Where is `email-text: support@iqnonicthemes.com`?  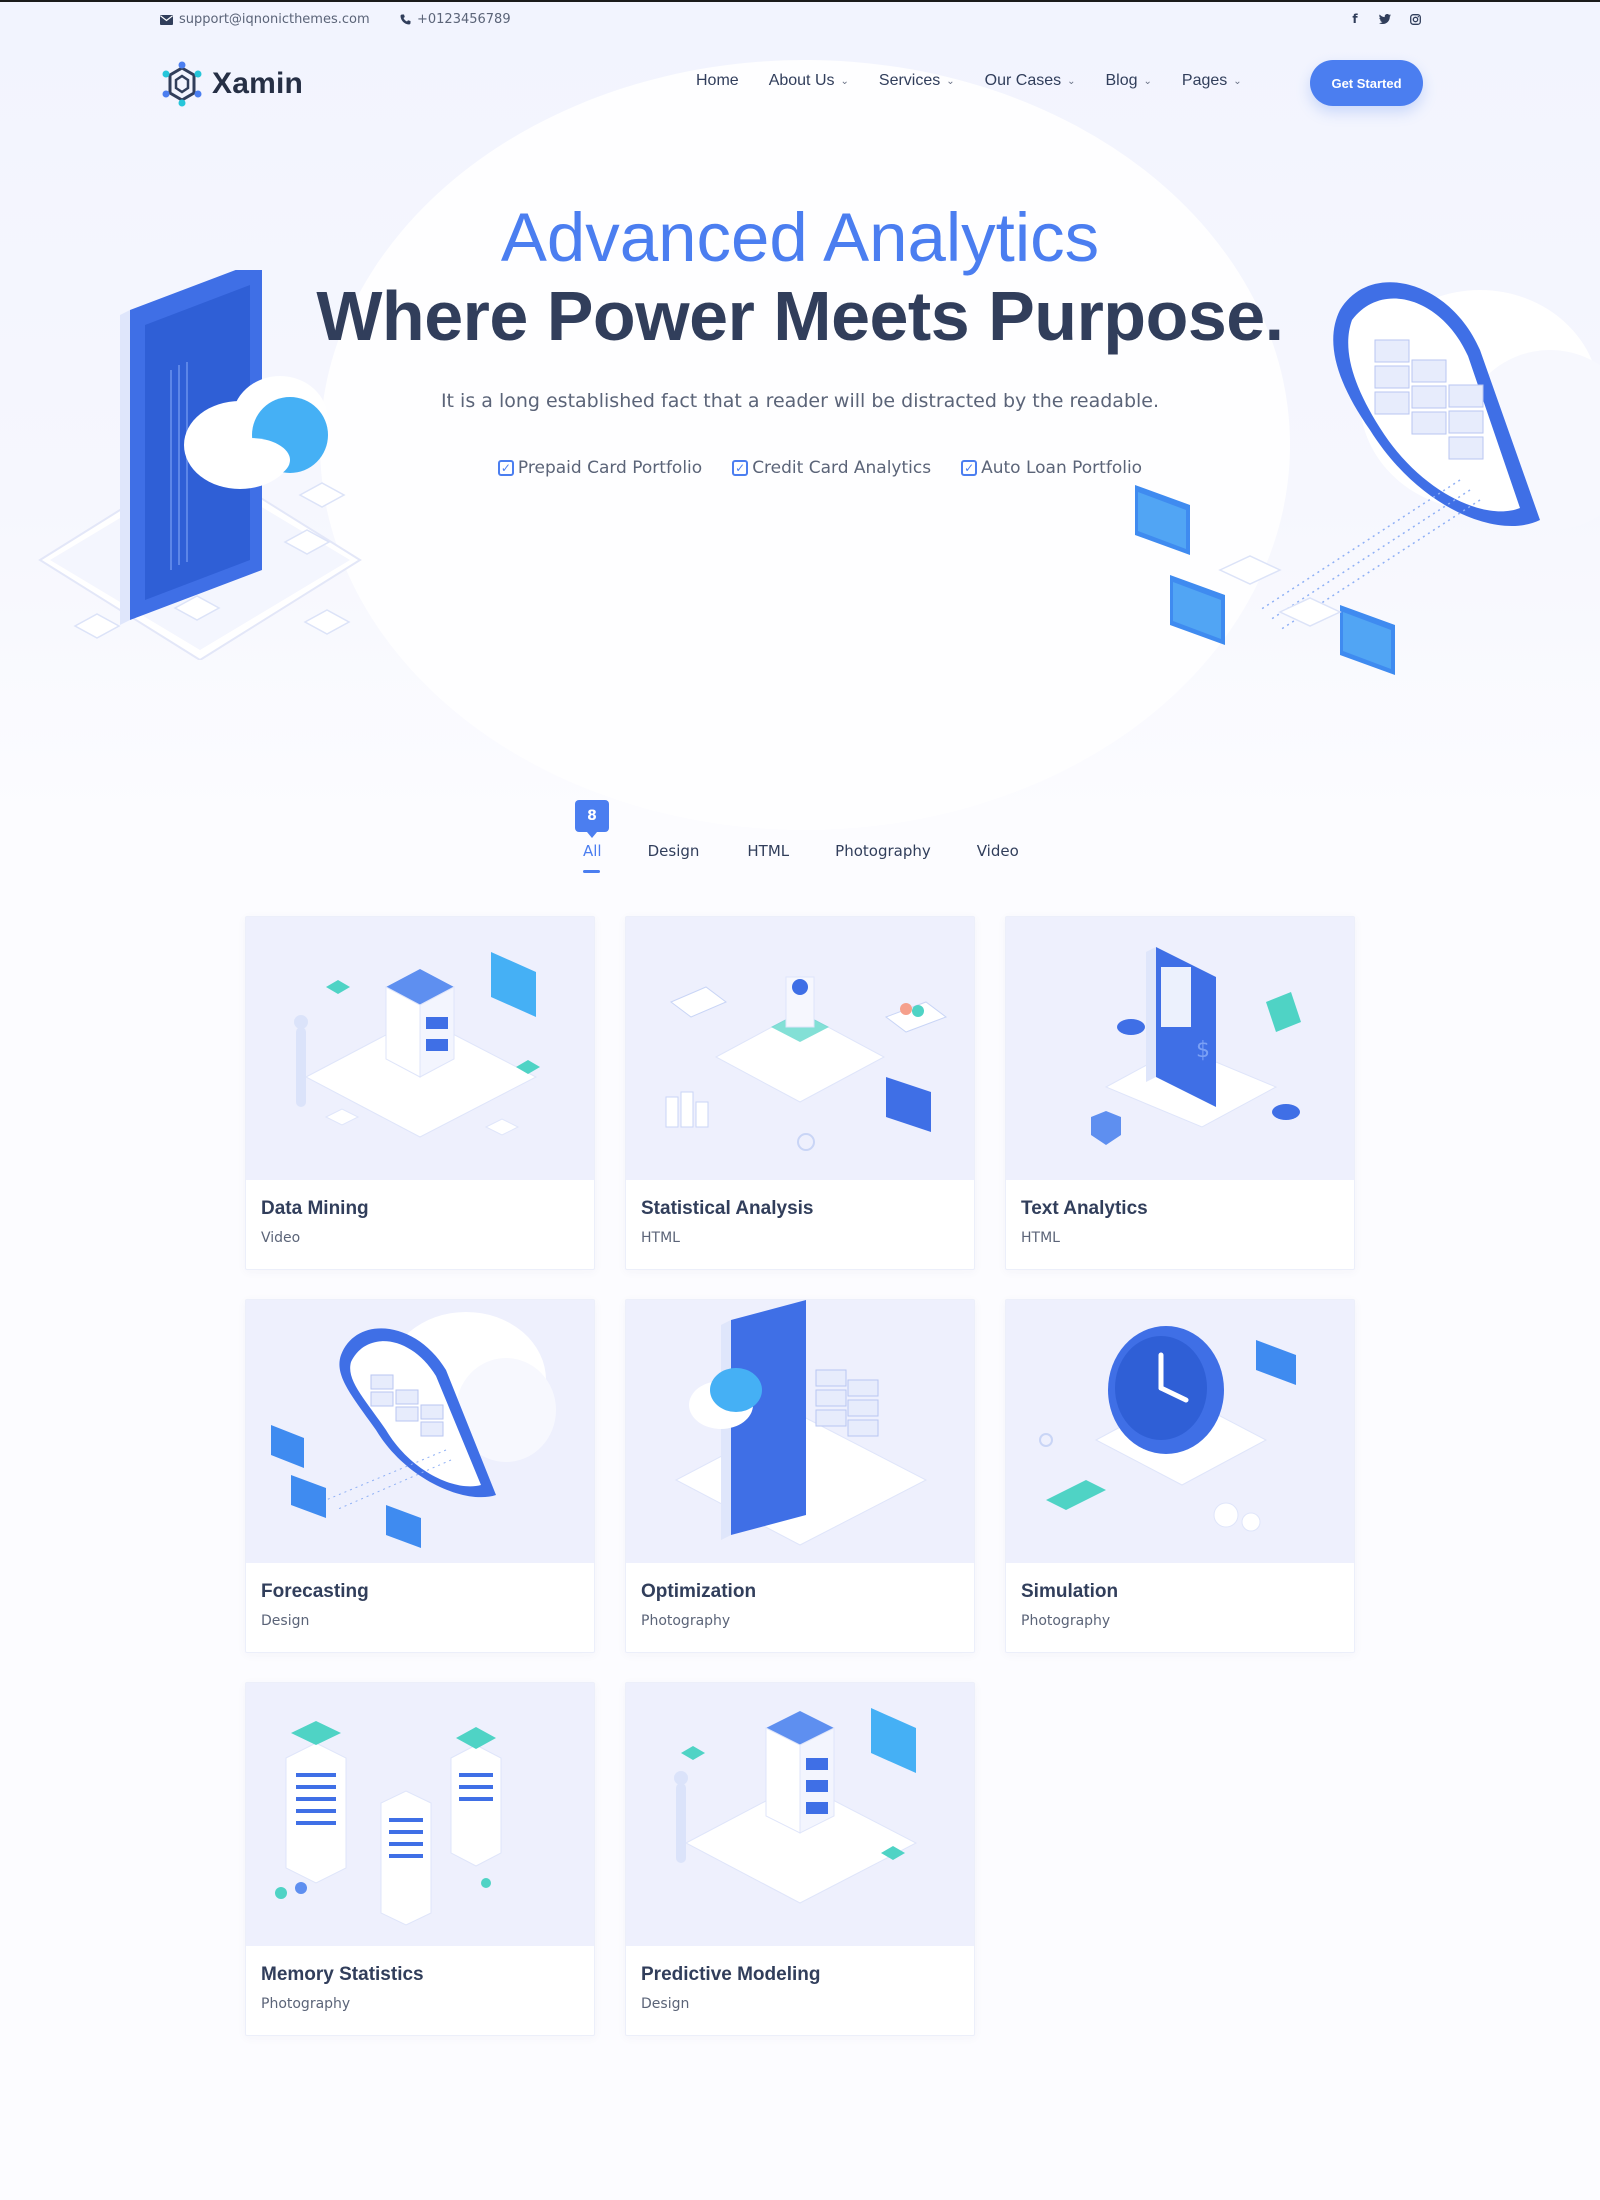
email-text: support@iqnonicthemes.com is located at coordinates (274, 19).